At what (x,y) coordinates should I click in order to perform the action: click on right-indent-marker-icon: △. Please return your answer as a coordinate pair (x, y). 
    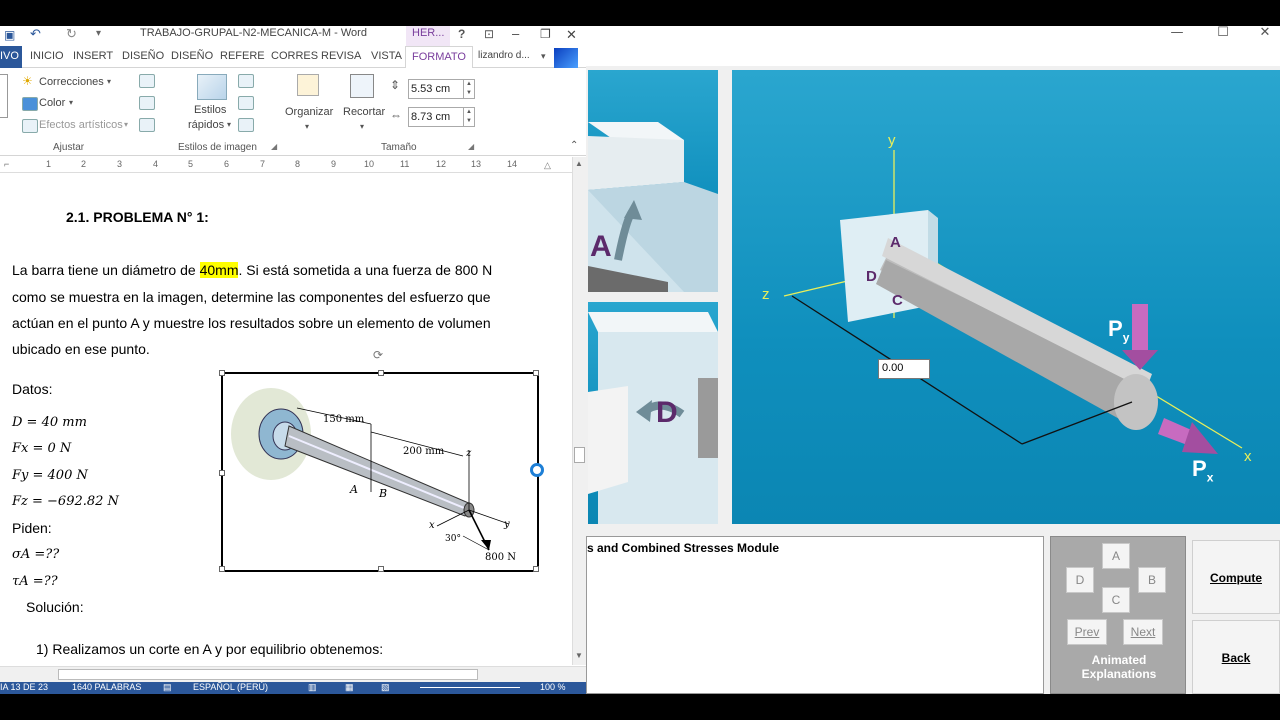
    Looking at the image, I should click on (547, 165).